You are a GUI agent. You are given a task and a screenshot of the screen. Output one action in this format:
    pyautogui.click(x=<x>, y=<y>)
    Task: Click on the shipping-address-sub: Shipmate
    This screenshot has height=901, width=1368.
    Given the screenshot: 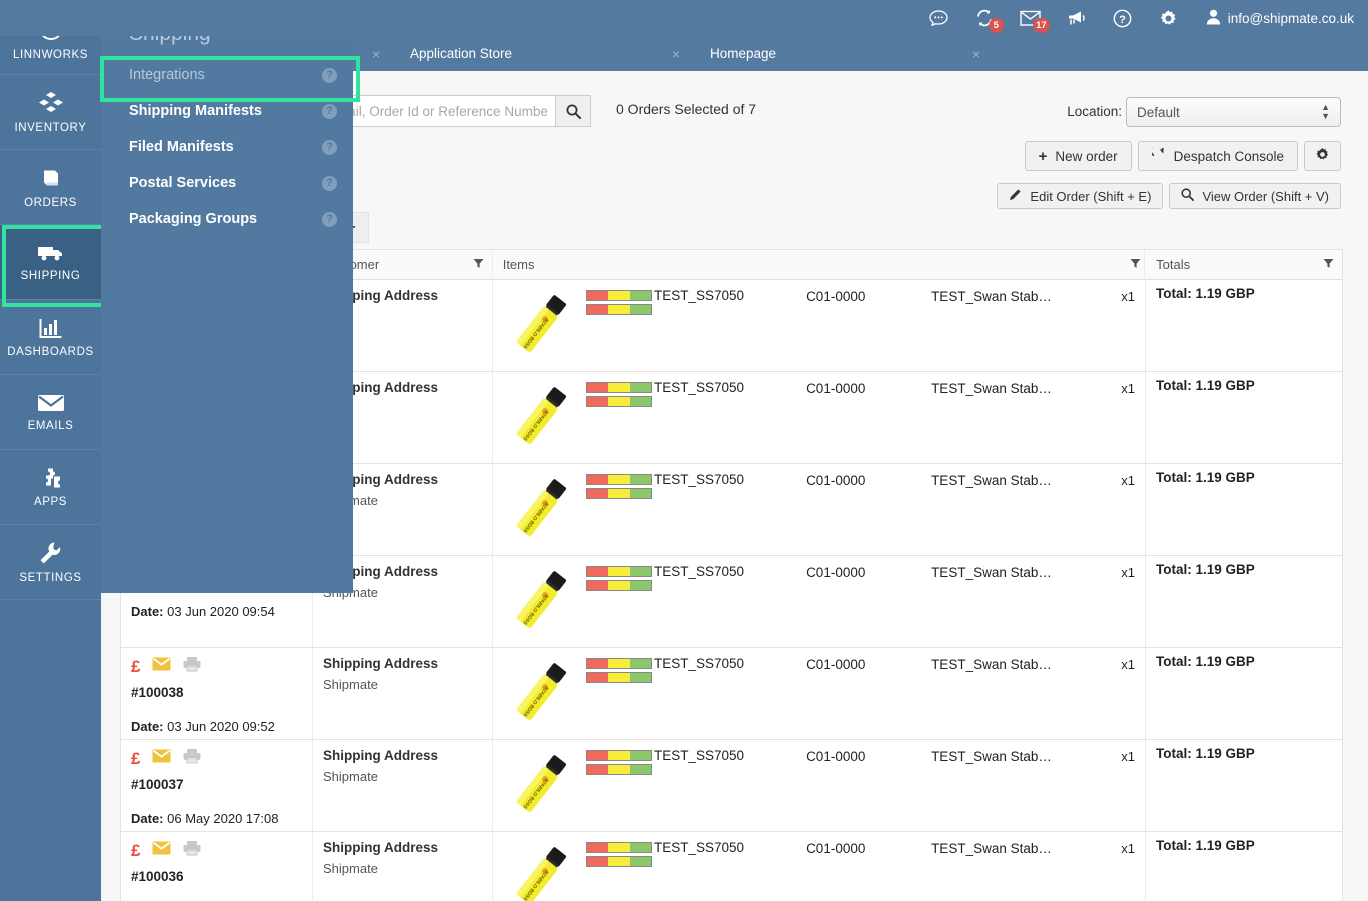 What is the action you would take?
    pyautogui.click(x=350, y=776)
    